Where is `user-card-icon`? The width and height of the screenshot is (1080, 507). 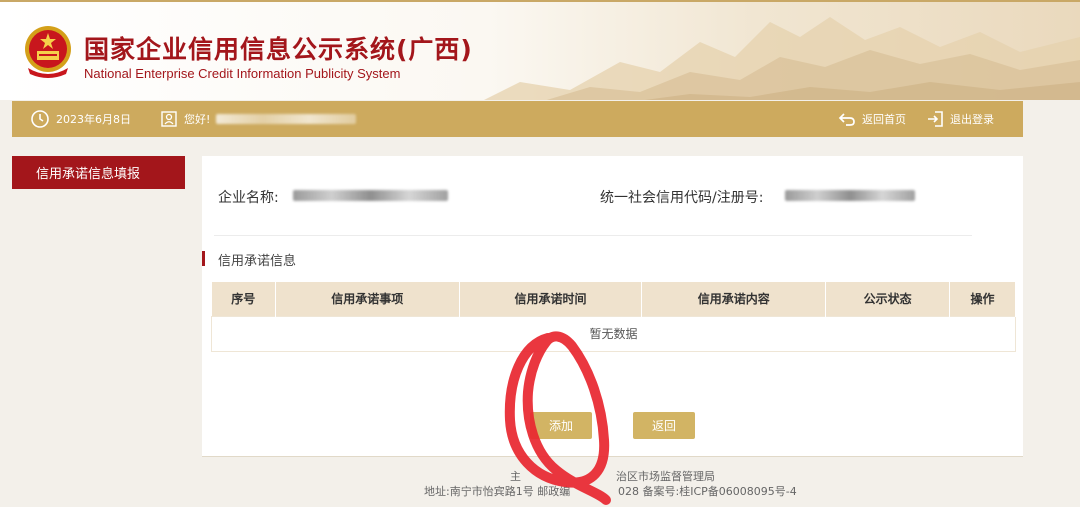
user-card-icon is located at coordinates (169, 119).